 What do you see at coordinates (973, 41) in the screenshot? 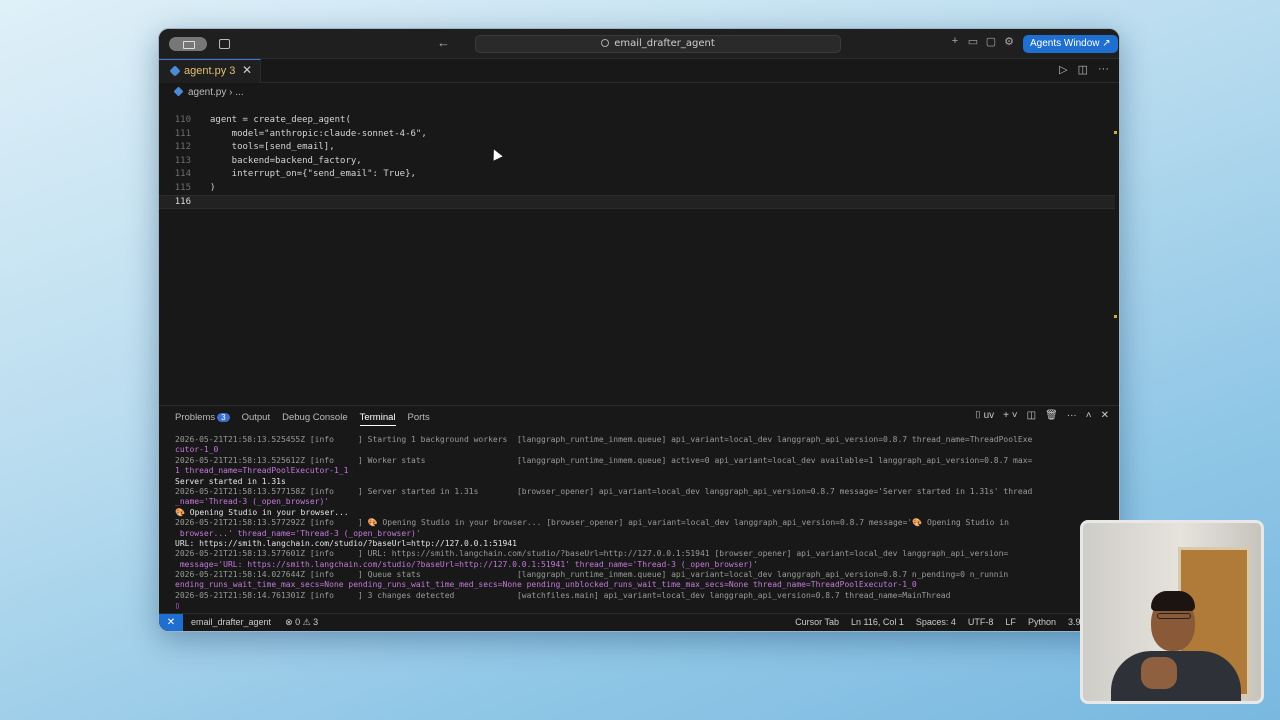
I see `layout-icon: ▭` at bounding box center [973, 41].